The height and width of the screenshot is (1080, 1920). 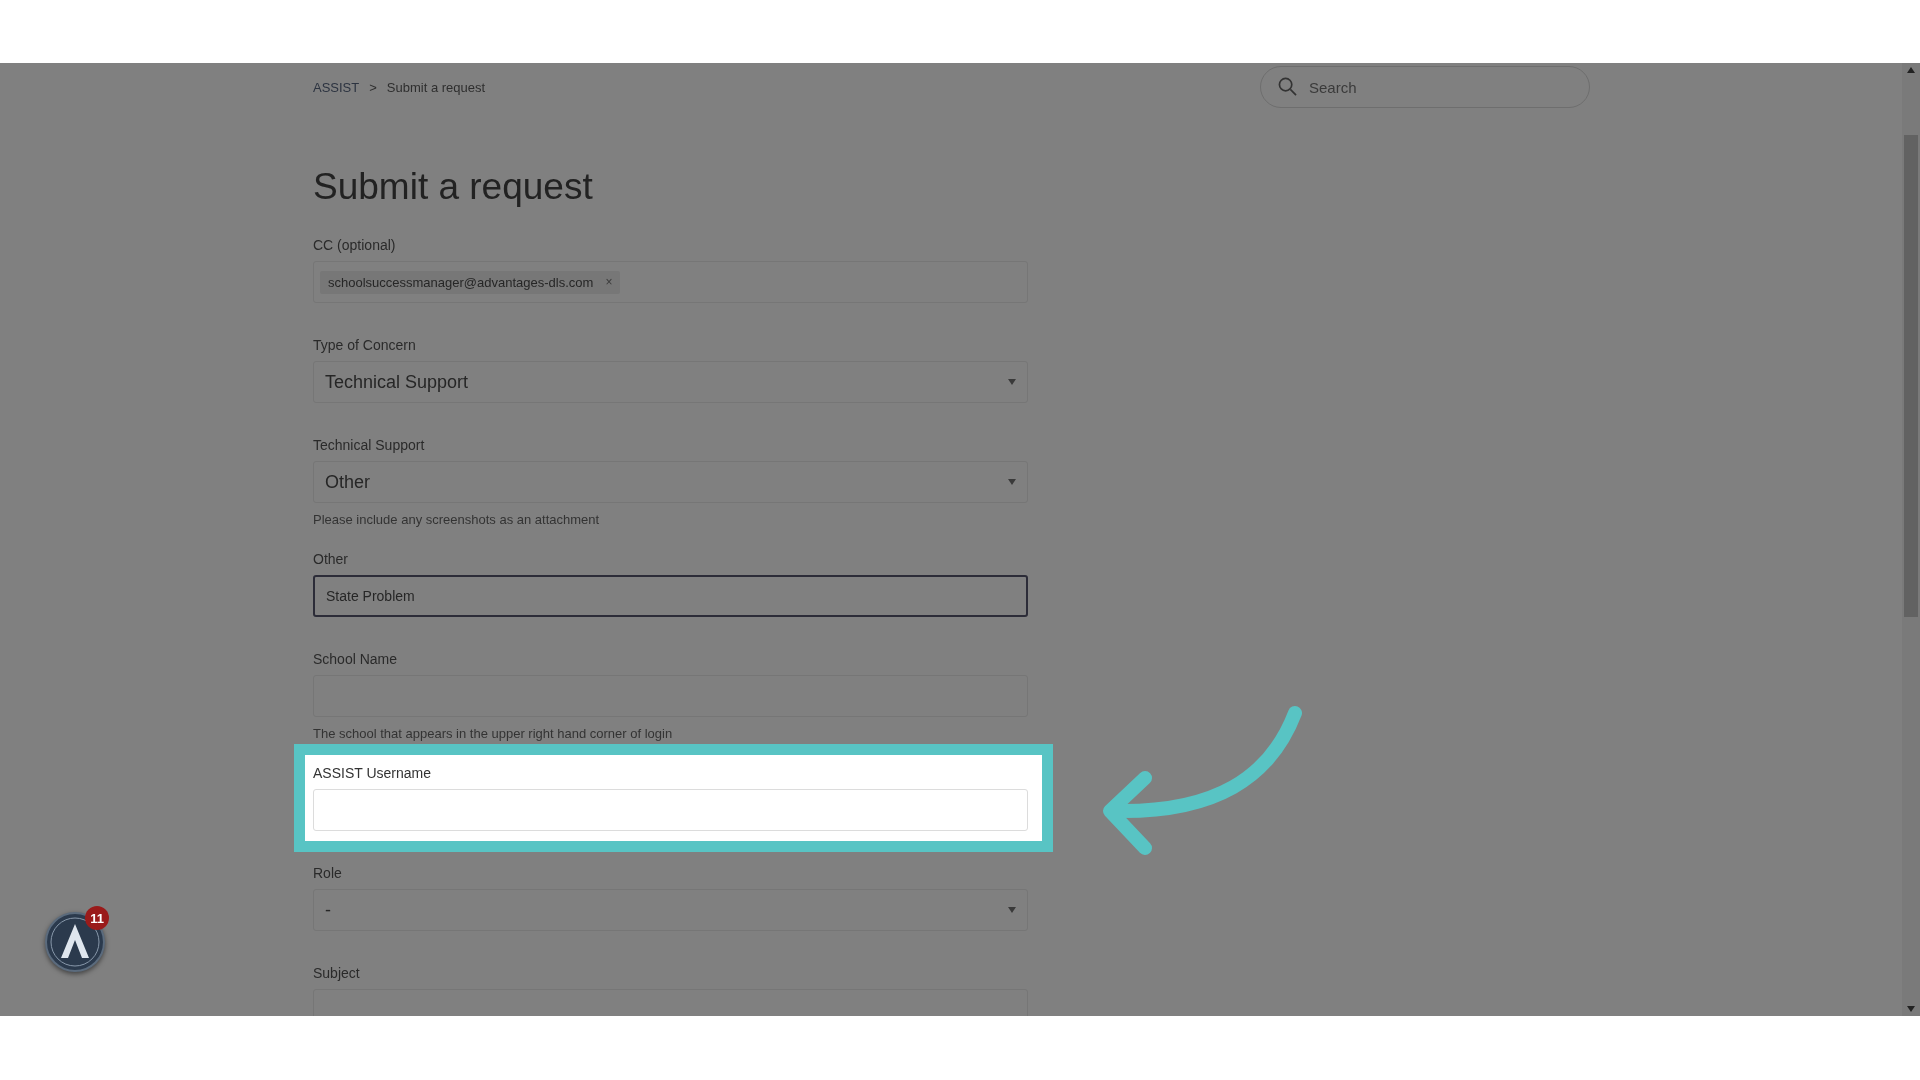 I want to click on scroll-up-icon, so click(x=1911, y=70).